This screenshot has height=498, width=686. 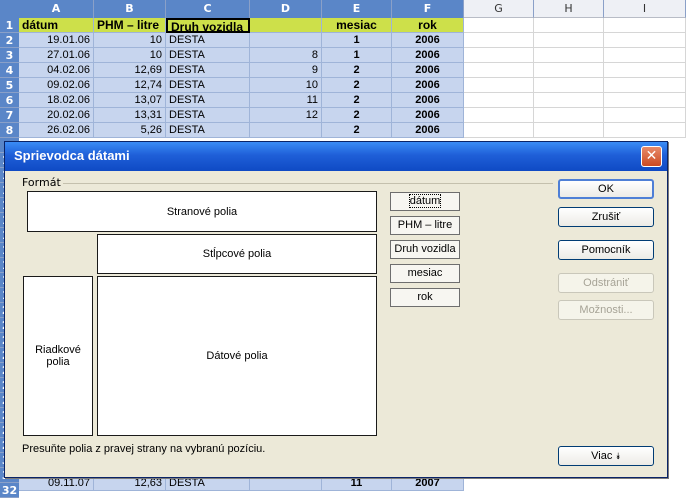 I want to click on cell-a6: 18.02.06, so click(x=56, y=100).